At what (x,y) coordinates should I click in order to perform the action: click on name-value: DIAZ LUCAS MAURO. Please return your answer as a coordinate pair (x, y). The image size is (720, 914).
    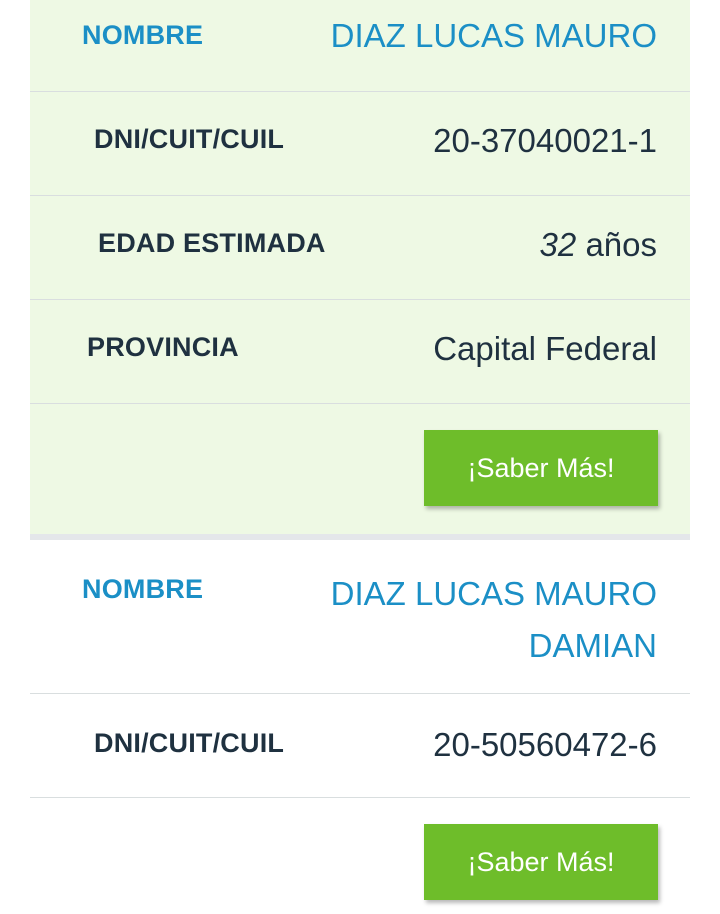
    Looking at the image, I should click on (493, 35).